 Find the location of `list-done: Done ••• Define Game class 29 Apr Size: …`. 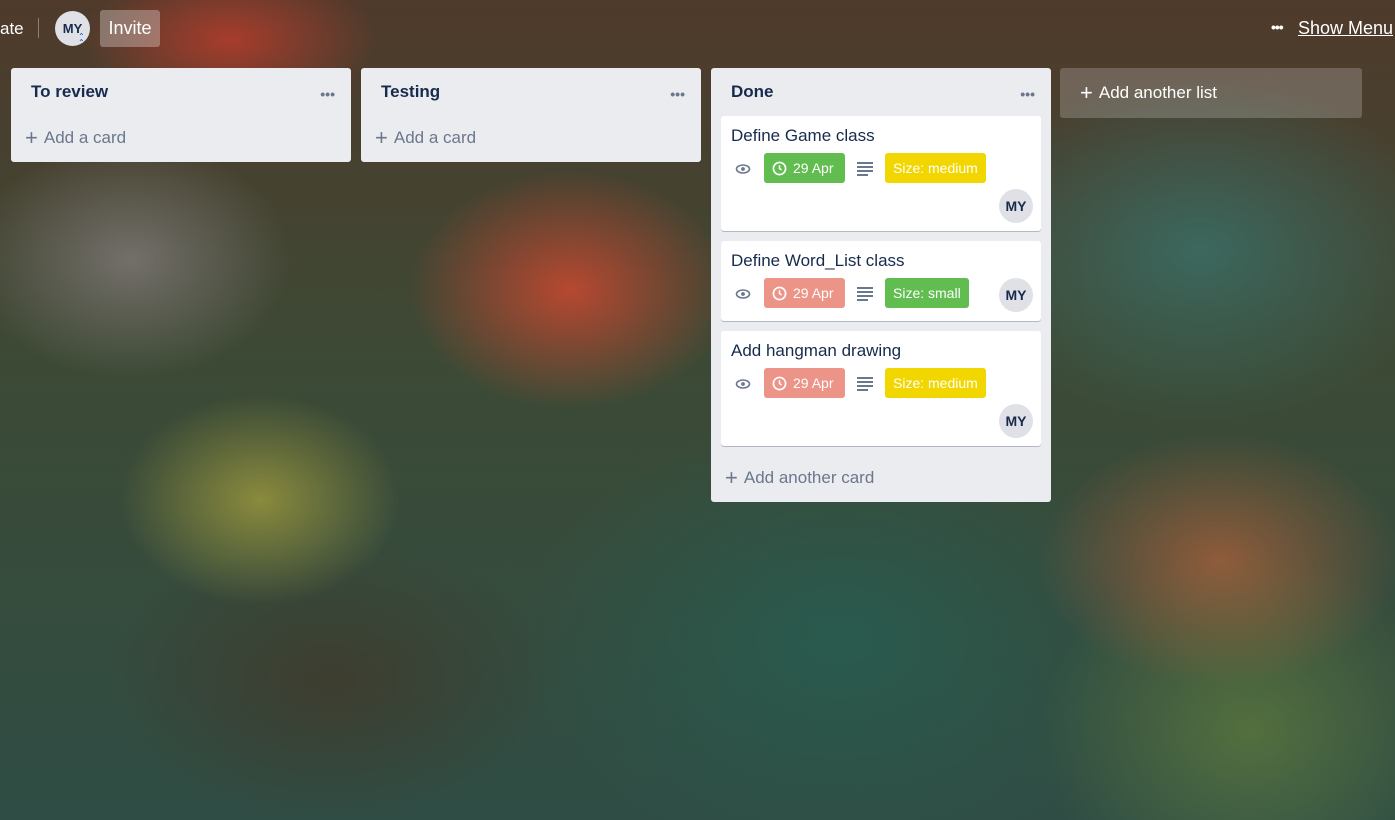

list-done: Done ••• Define Game class 29 Apr Size: … is located at coordinates (881, 285).